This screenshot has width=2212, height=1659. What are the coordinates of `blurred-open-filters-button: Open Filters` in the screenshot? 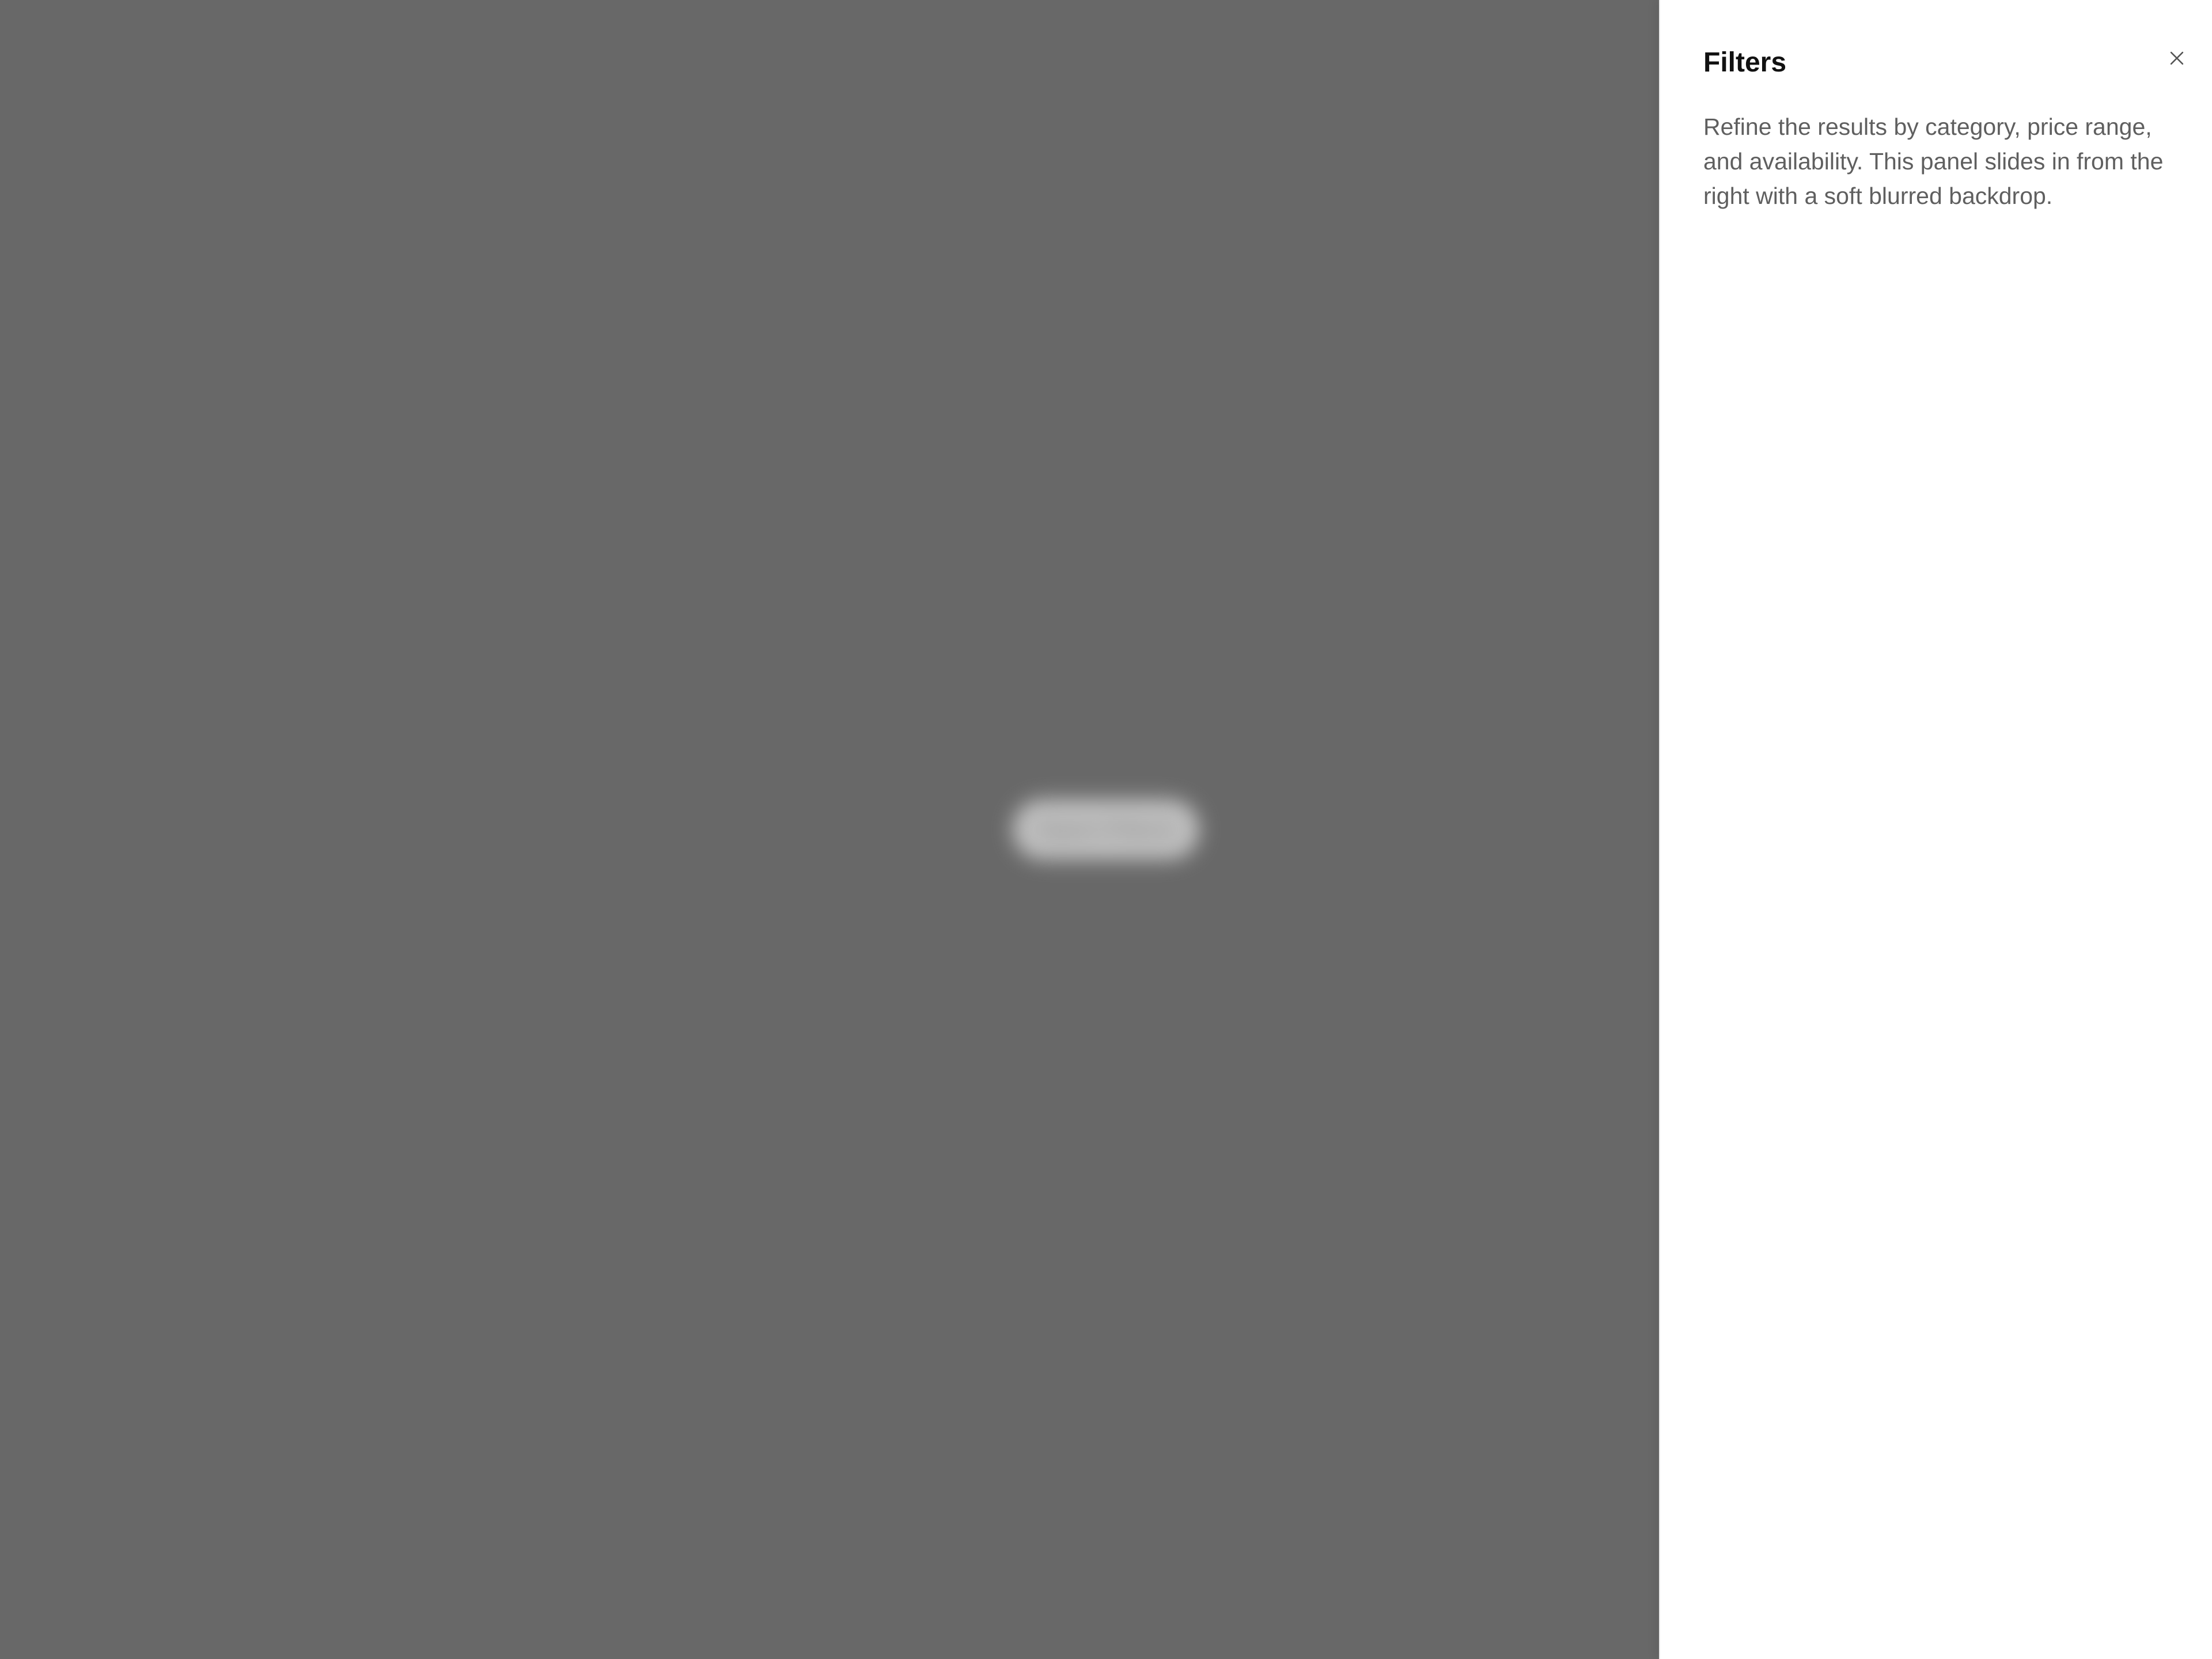 It's located at (1106, 829).